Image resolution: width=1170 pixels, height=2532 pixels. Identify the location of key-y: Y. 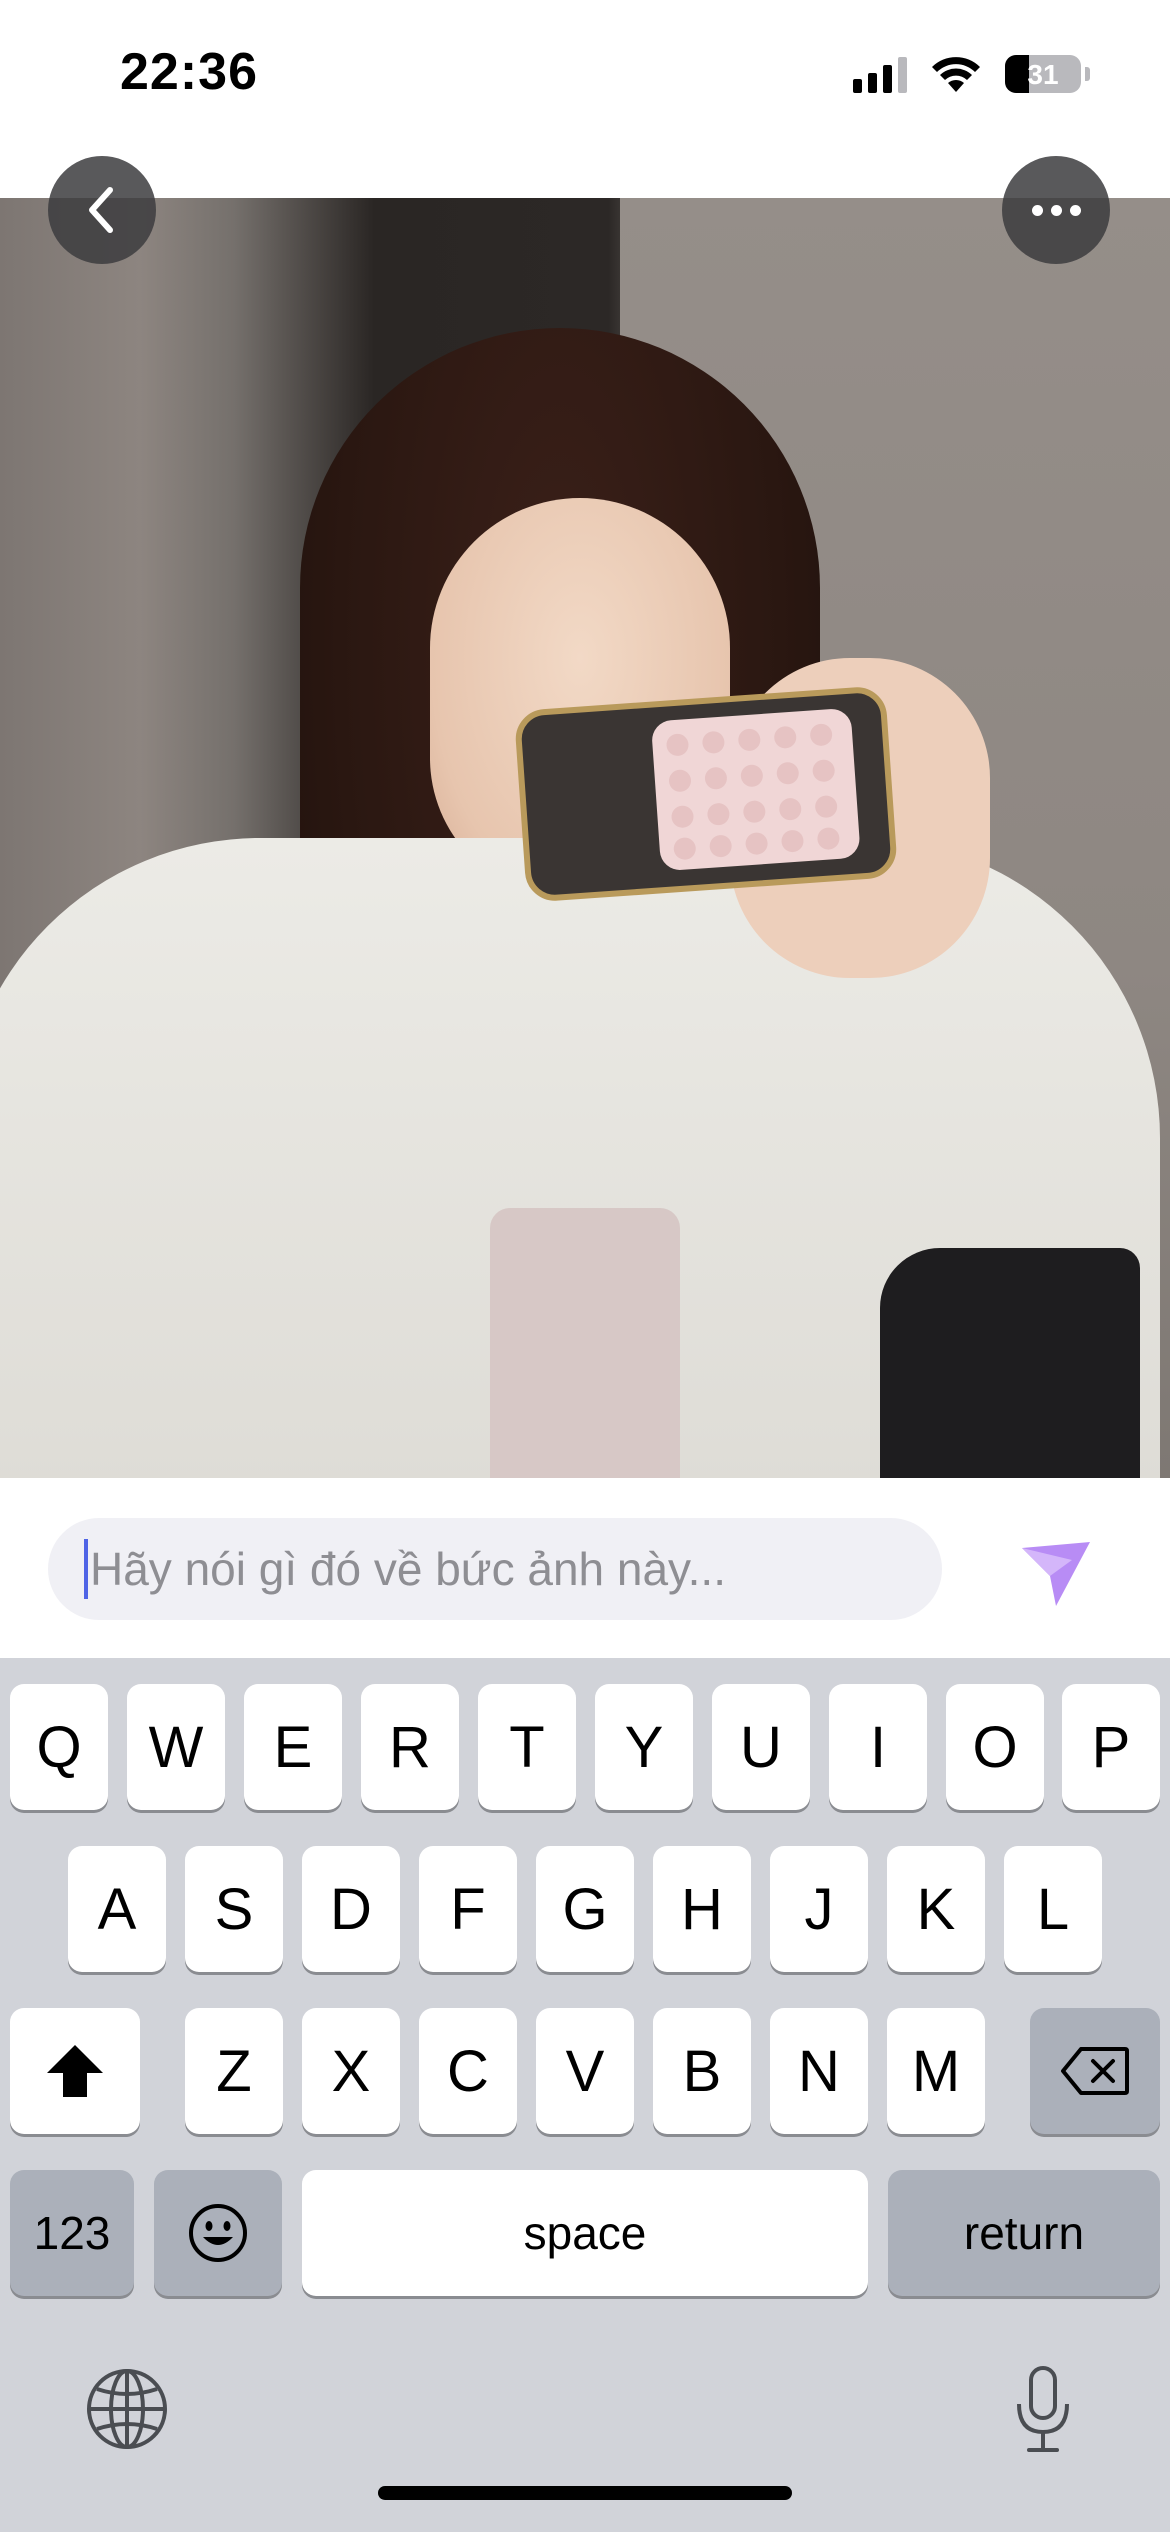
(644, 1747).